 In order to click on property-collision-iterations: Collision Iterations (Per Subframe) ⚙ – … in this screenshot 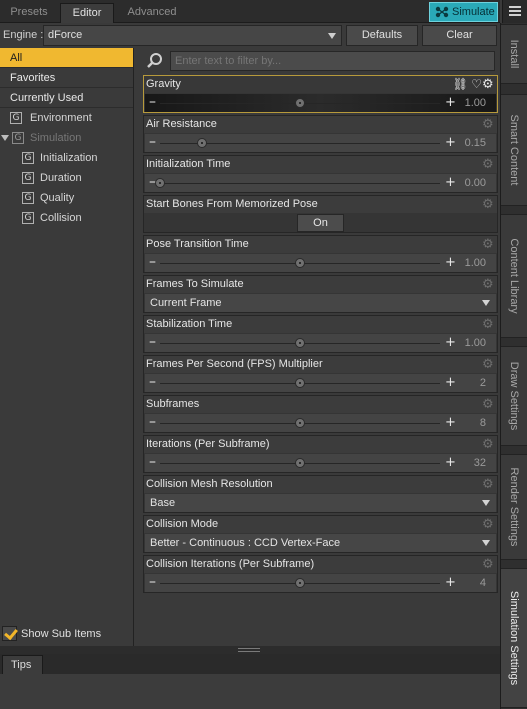, I will do `click(320, 574)`.